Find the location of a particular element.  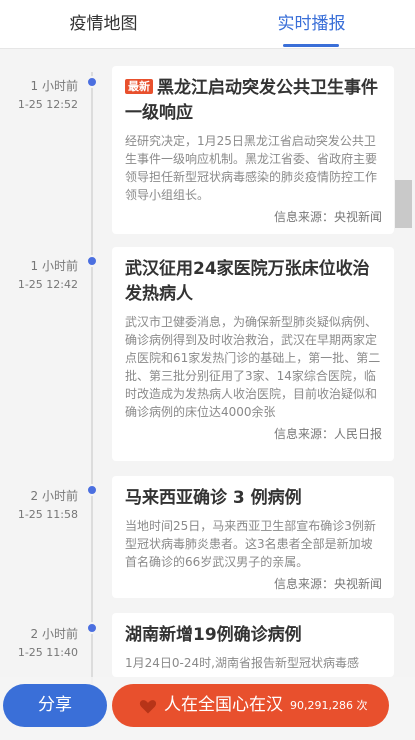

tab-live-broadcast: 实时播报 is located at coordinates (311, 24).